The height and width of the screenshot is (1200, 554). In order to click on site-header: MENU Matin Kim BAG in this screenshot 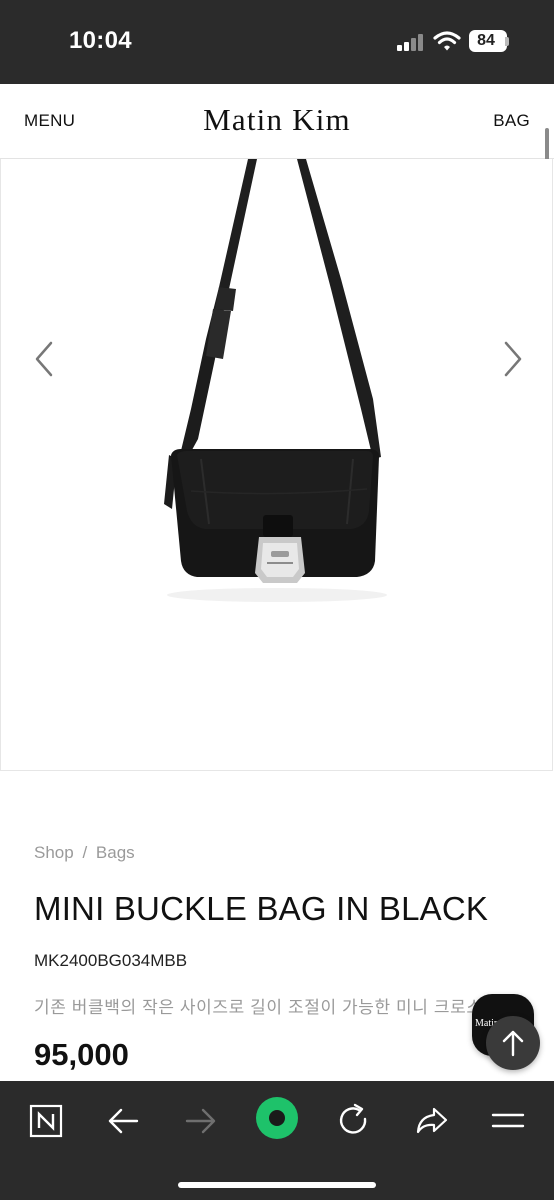, I will do `click(277, 121)`.